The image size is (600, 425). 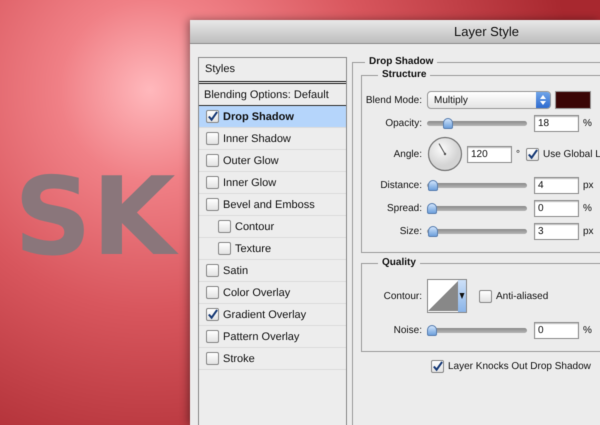 What do you see at coordinates (261, 336) in the screenshot?
I see `item-label: Pattern Overlay` at bounding box center [261, 336].